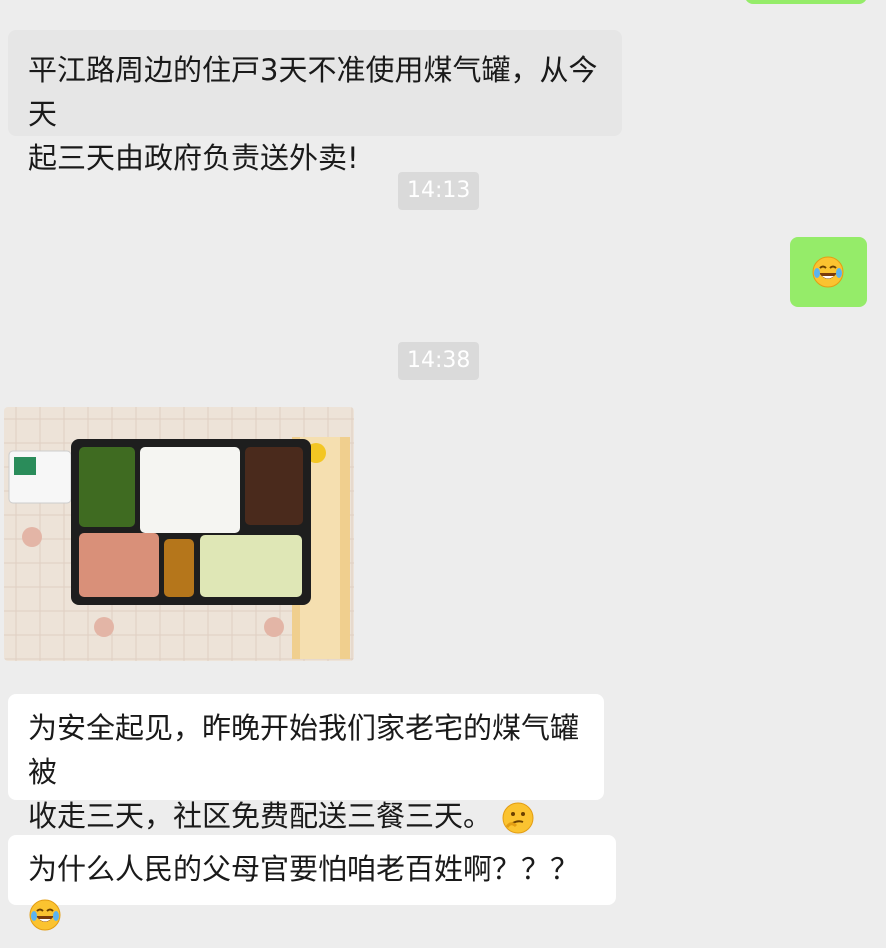 The image size is (886, 948). I want to click on message-text-line: 为安全起见，昨晚开始我们家老宅的煤气罐被, so click(304, 750).